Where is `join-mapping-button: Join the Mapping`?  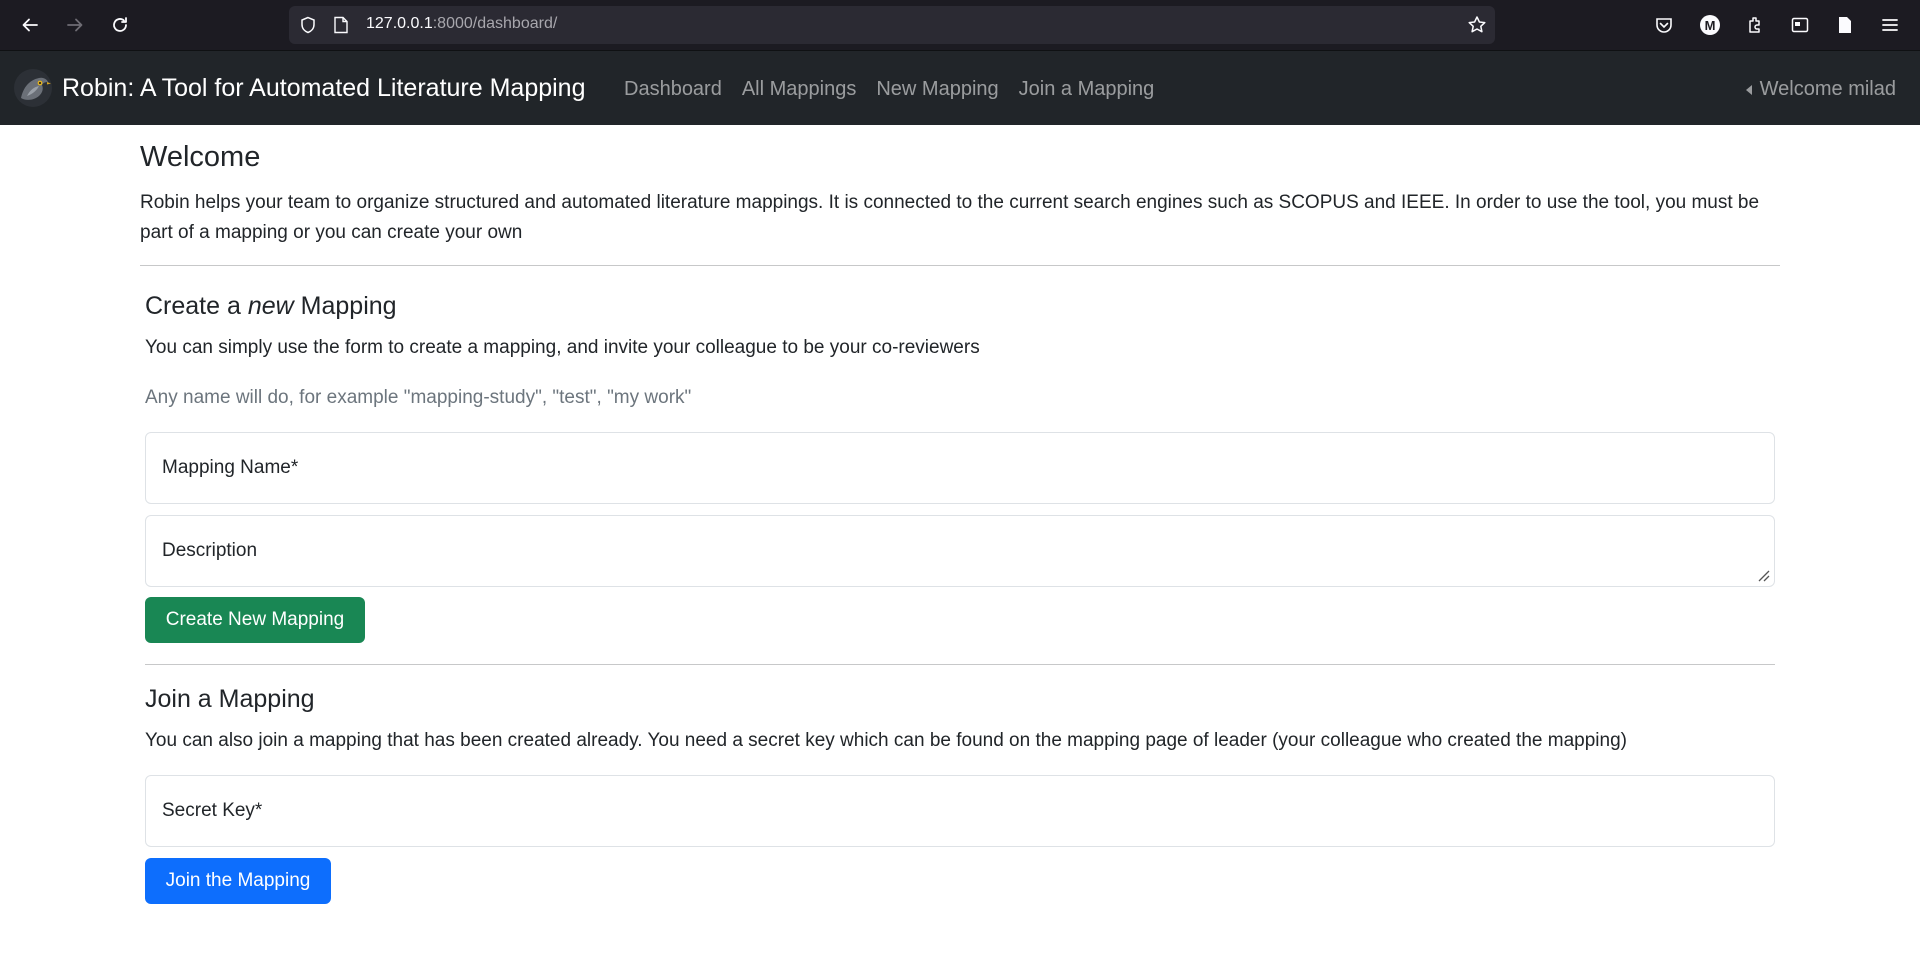 join-mapping-button: Join the Mapping is located at coordinates (238, 881).